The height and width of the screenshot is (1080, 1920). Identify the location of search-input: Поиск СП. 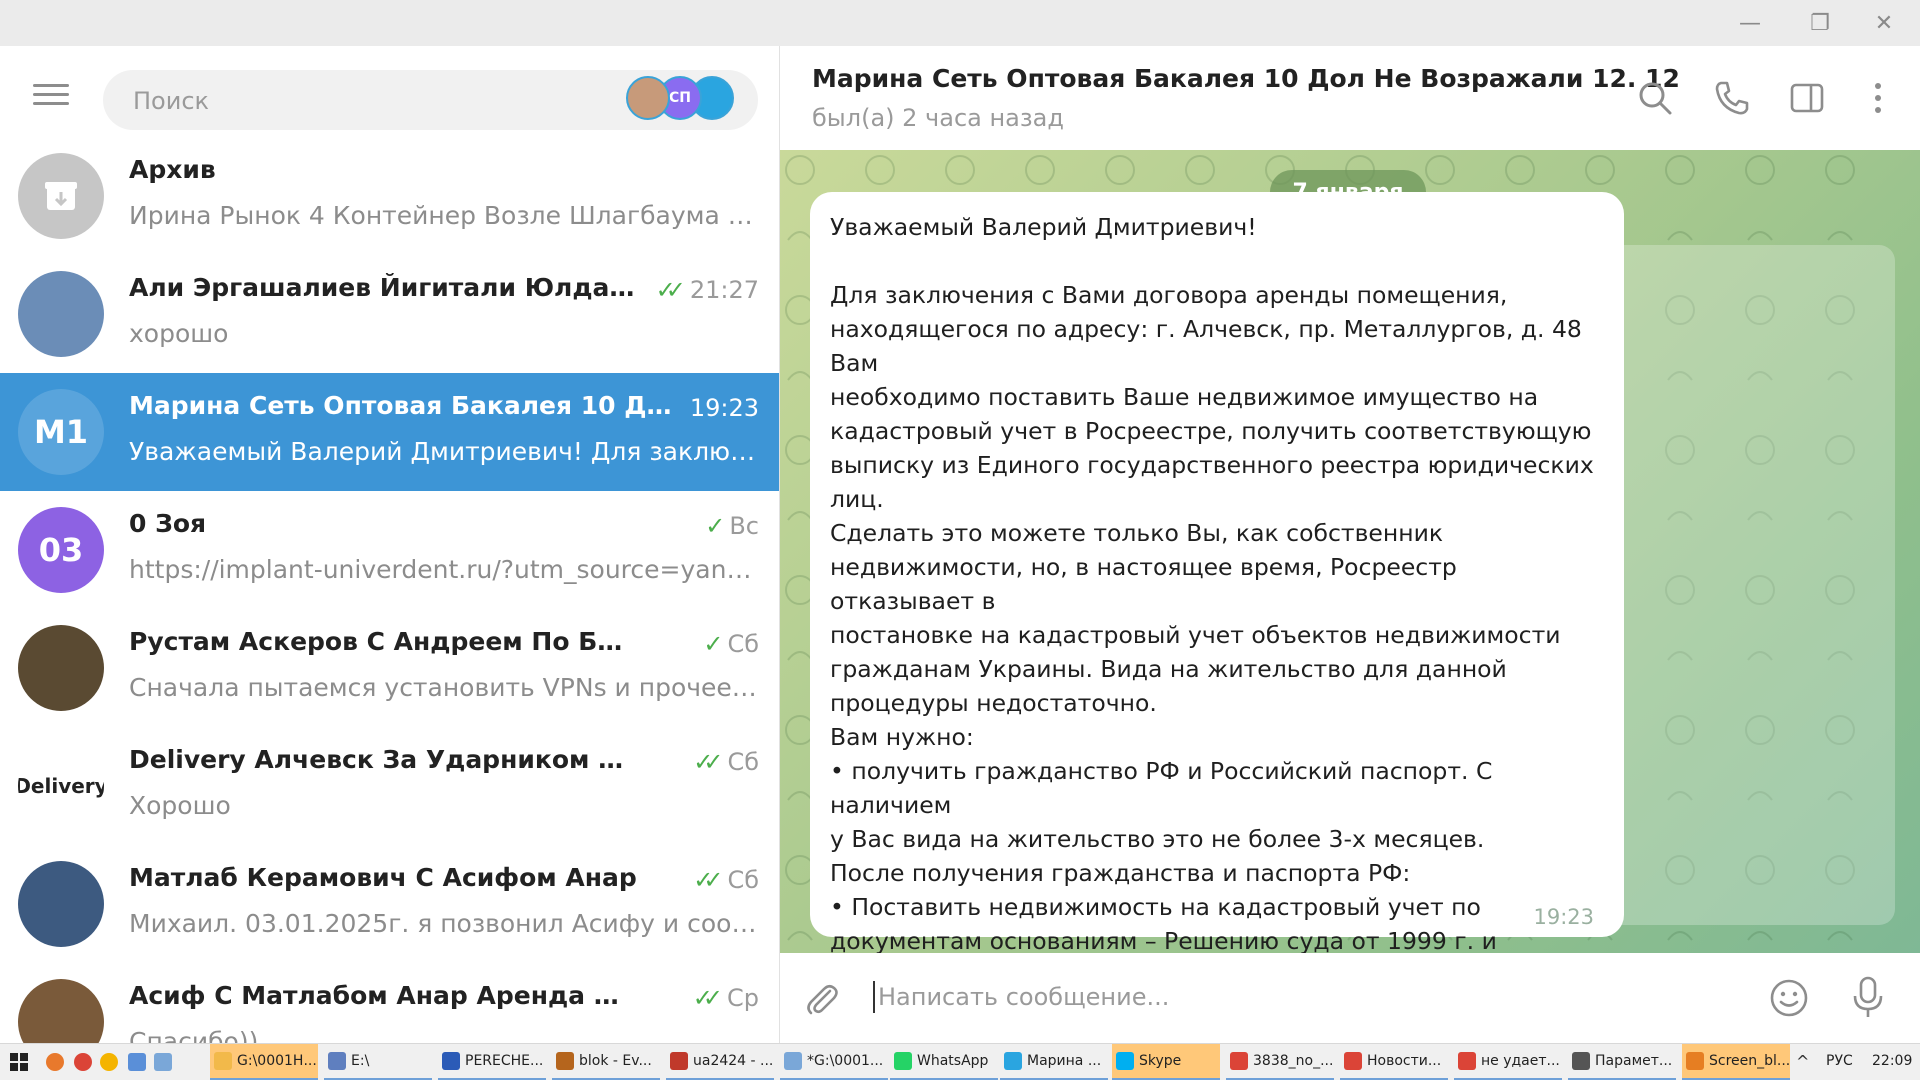
(430, 100).